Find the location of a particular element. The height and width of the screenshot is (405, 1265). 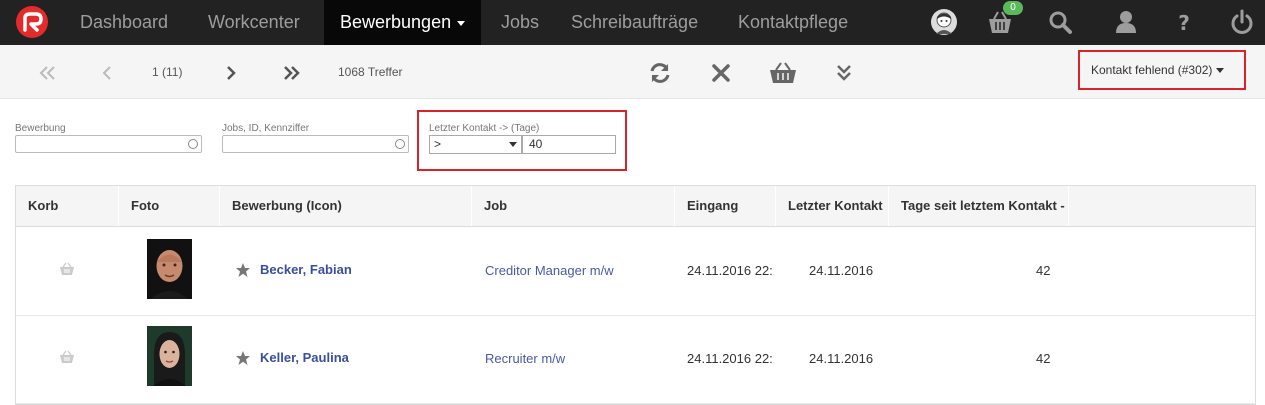

bewerbung-filter-input is located at coordinates (108, 144).